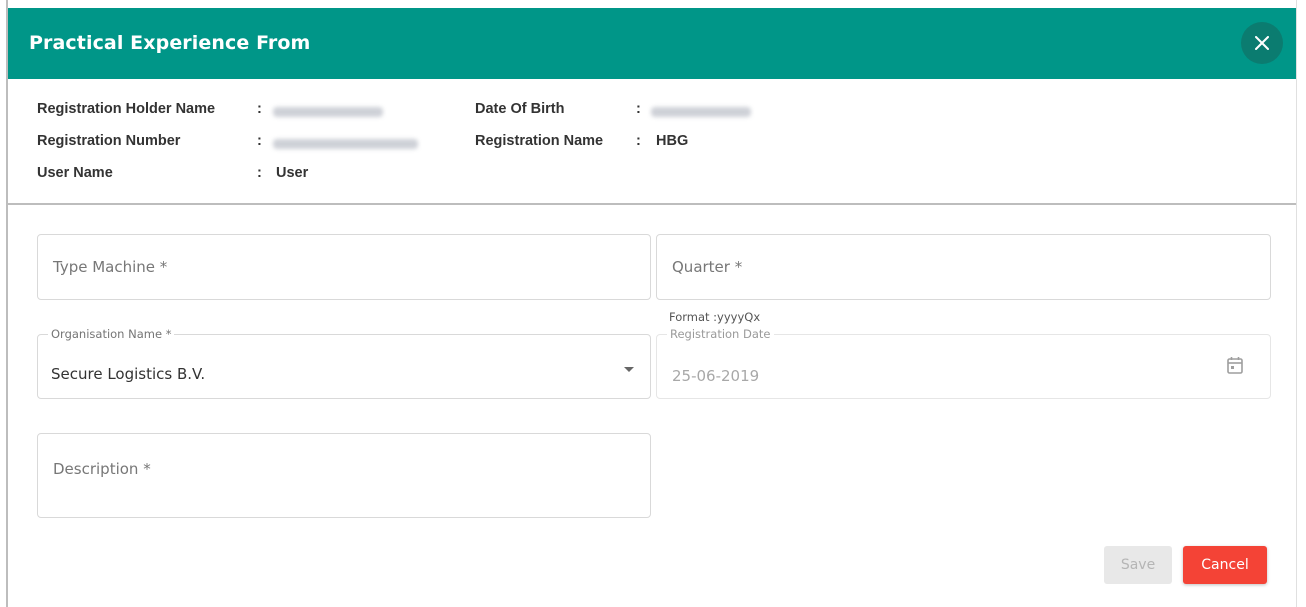 The height and width of the screenshot is (607, 1306). What do you see at coordinates (1235, 365) in the screenshot?
I see `calendar-icon` at bounding box center [1235, 365].